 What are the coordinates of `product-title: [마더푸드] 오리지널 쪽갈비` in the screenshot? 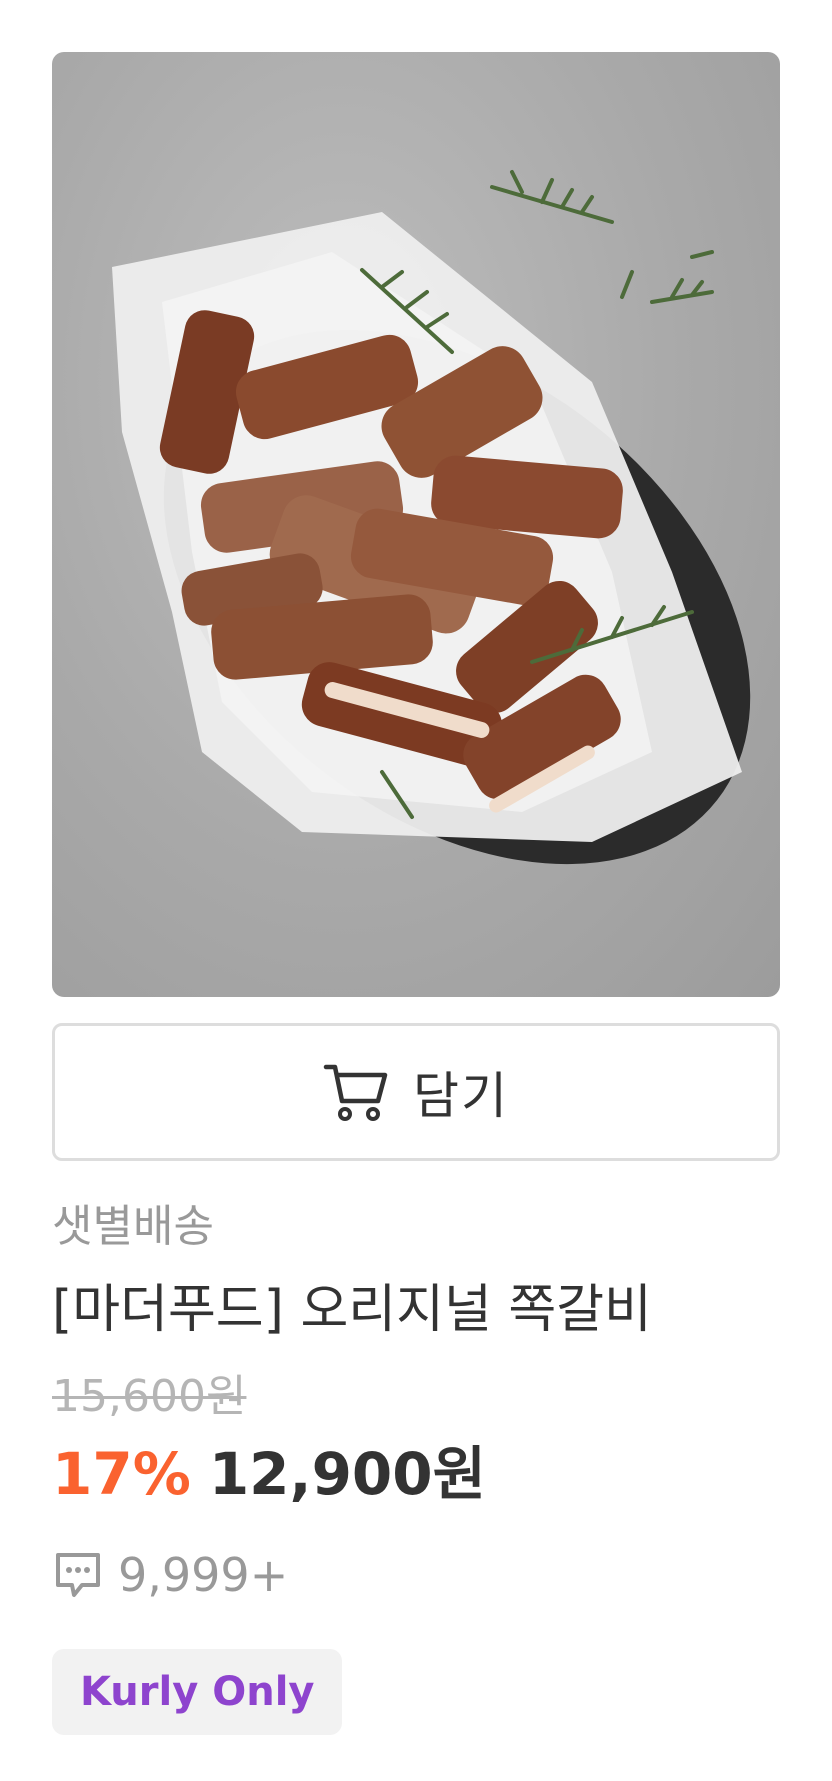 It's located at (416, 1310).